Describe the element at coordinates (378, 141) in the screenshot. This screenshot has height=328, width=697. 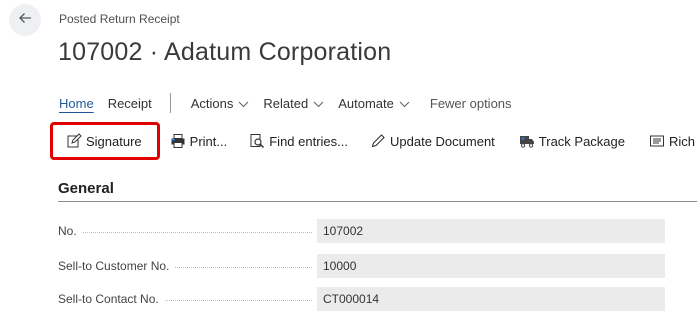
I see `pencil-icon` at that location.